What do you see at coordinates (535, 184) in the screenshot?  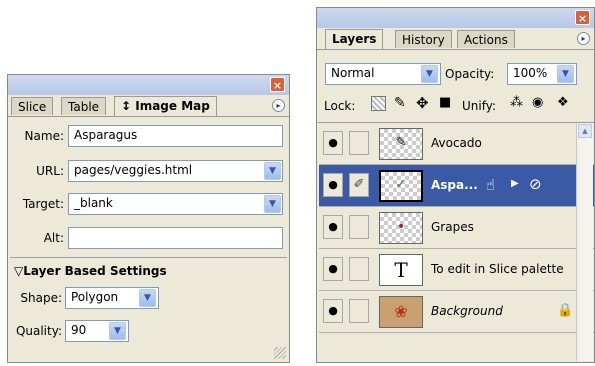 I see `image-map-icon: ⊘` at bounding box center [535, 184].